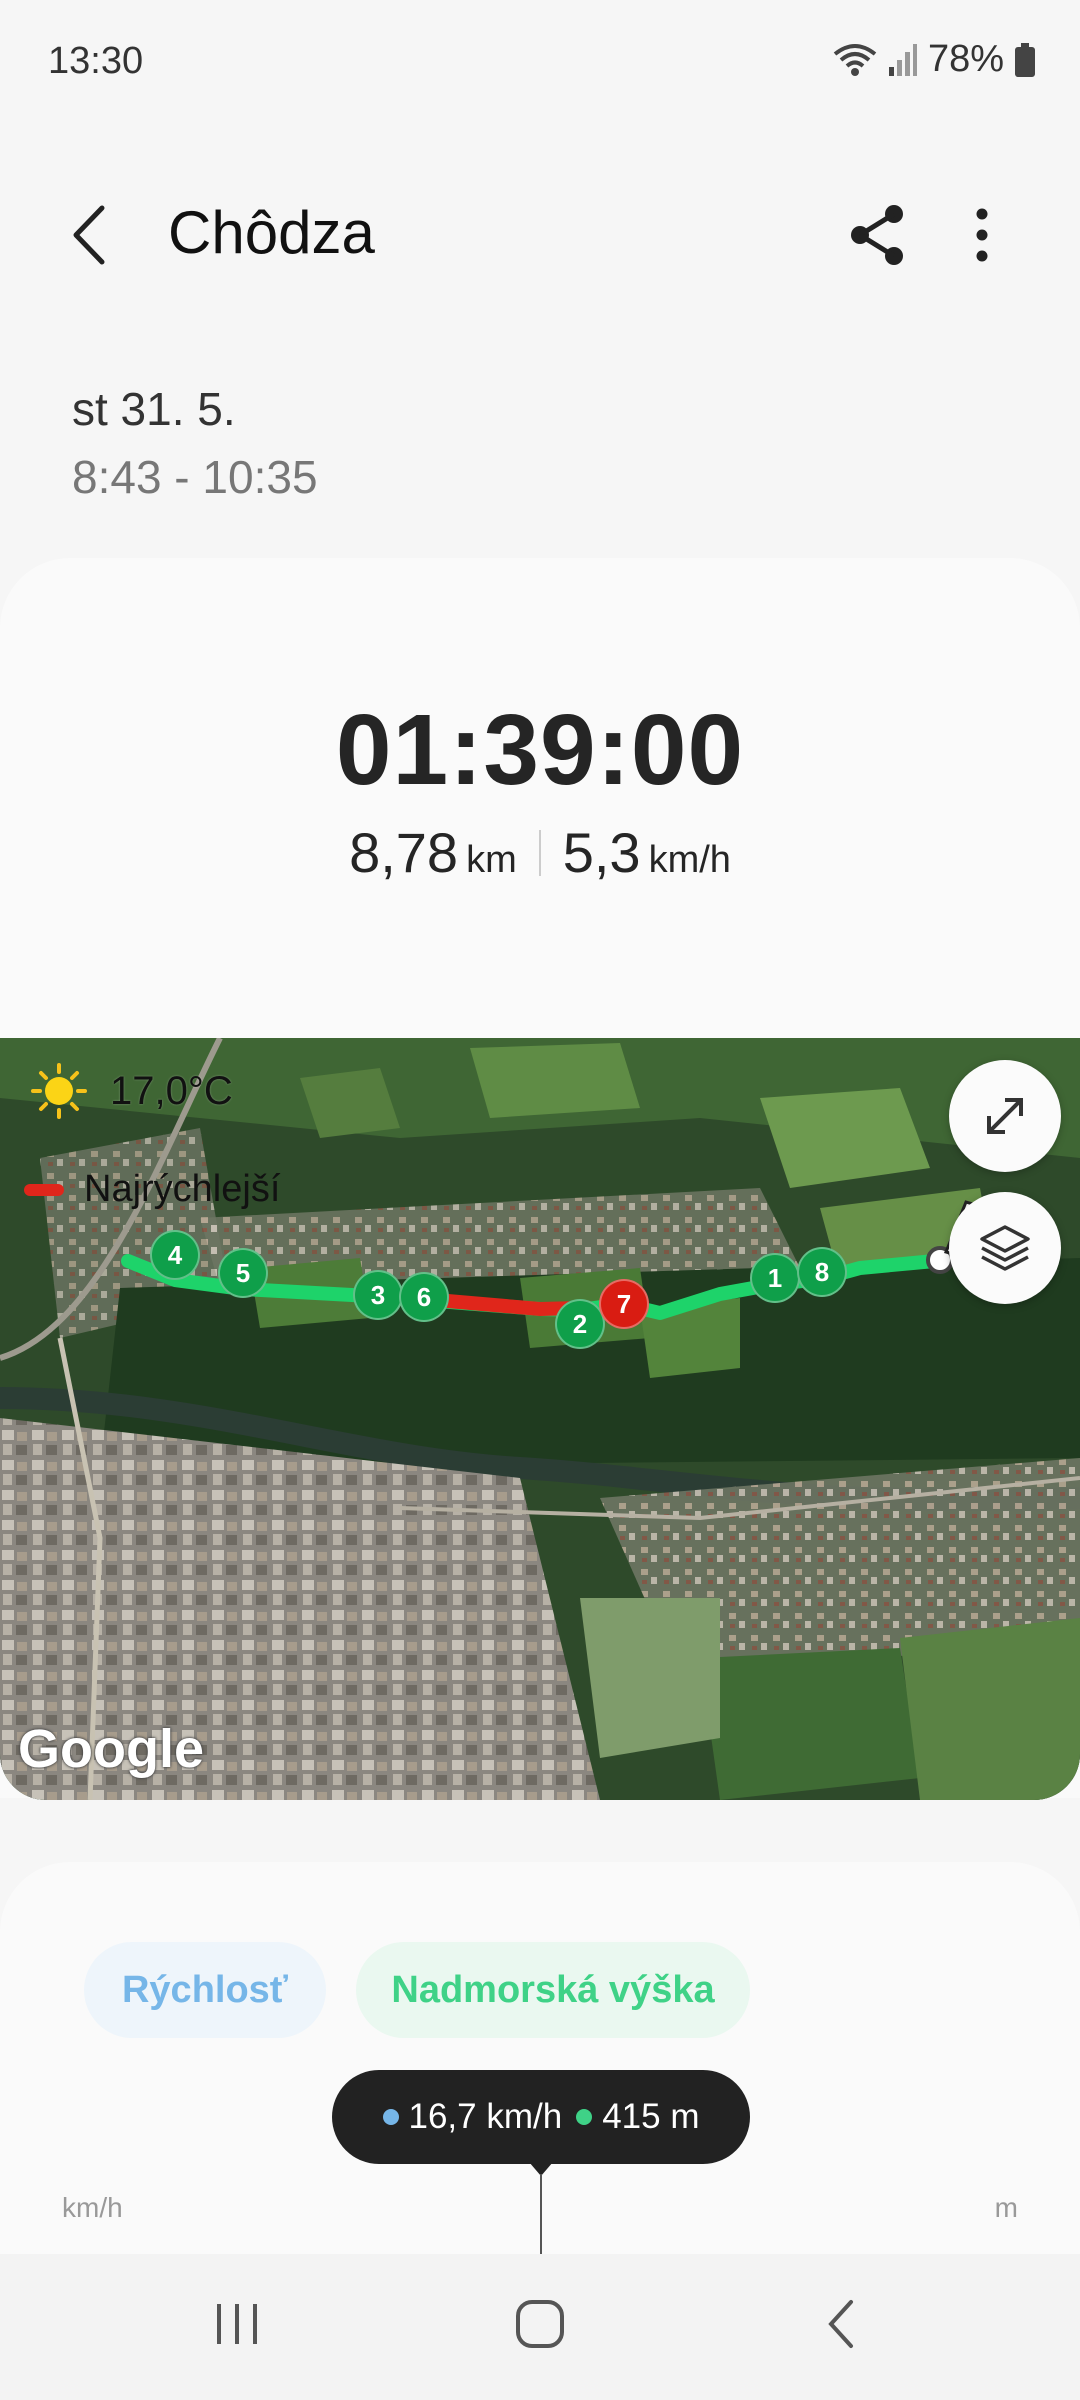  What do you see at coordinates (404, 852) in the screenshot?
I see `distance-value: 8,78` at bounding box center [404, 852].